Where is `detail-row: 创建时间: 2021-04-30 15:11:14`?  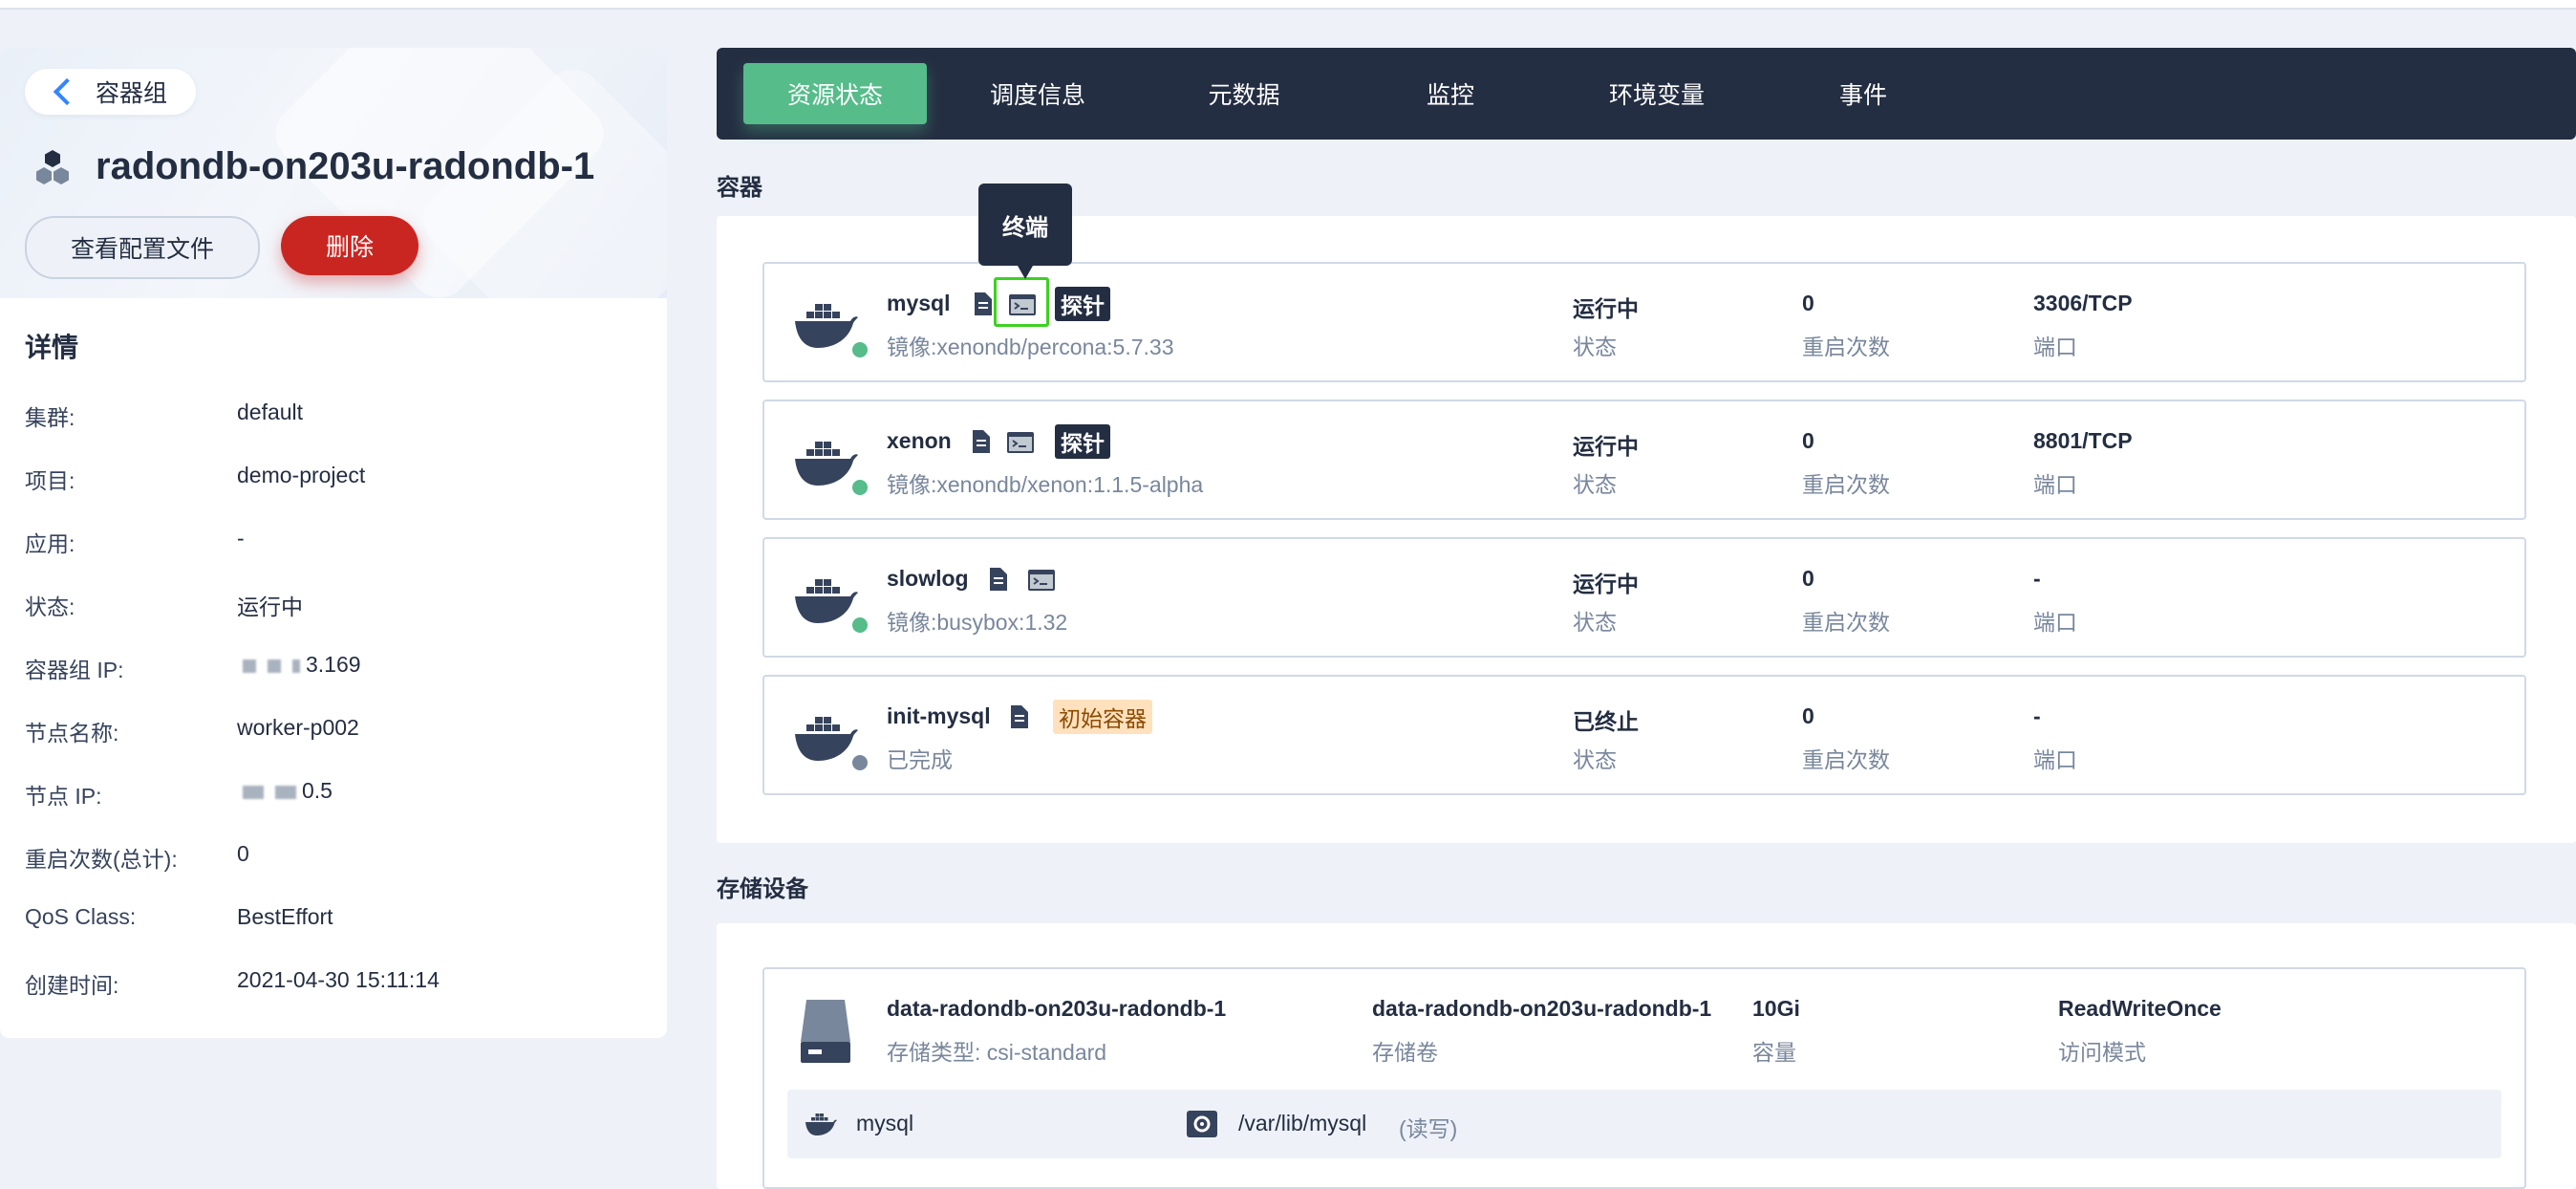
detail-row: 创建时间: 2021-04-30 15:11:14 is located at coordinates (330, 986).